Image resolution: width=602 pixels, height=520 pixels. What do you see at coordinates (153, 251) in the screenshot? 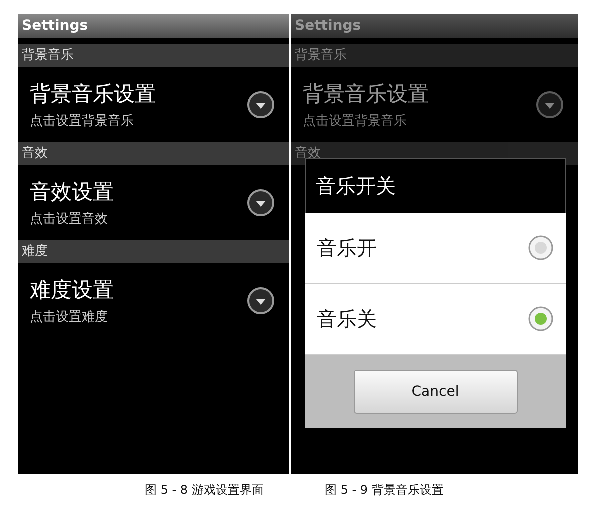
I see `category-header: 难度` at bounding box center [153, 251].